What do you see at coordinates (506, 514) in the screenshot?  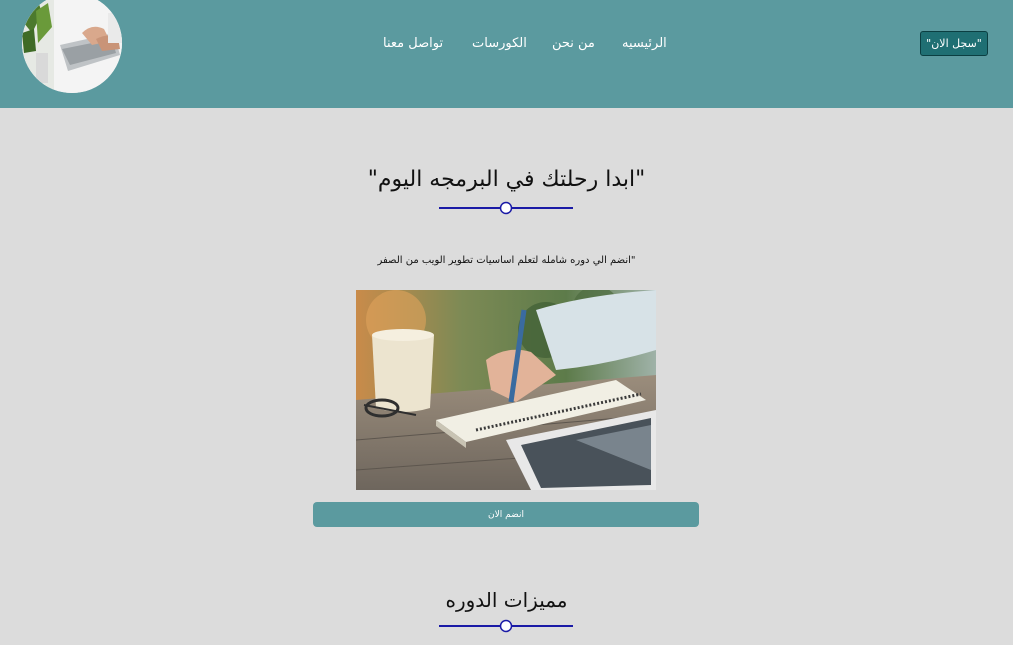 I see `join-now-button: انضم الان` at bounding box center [506, 514].